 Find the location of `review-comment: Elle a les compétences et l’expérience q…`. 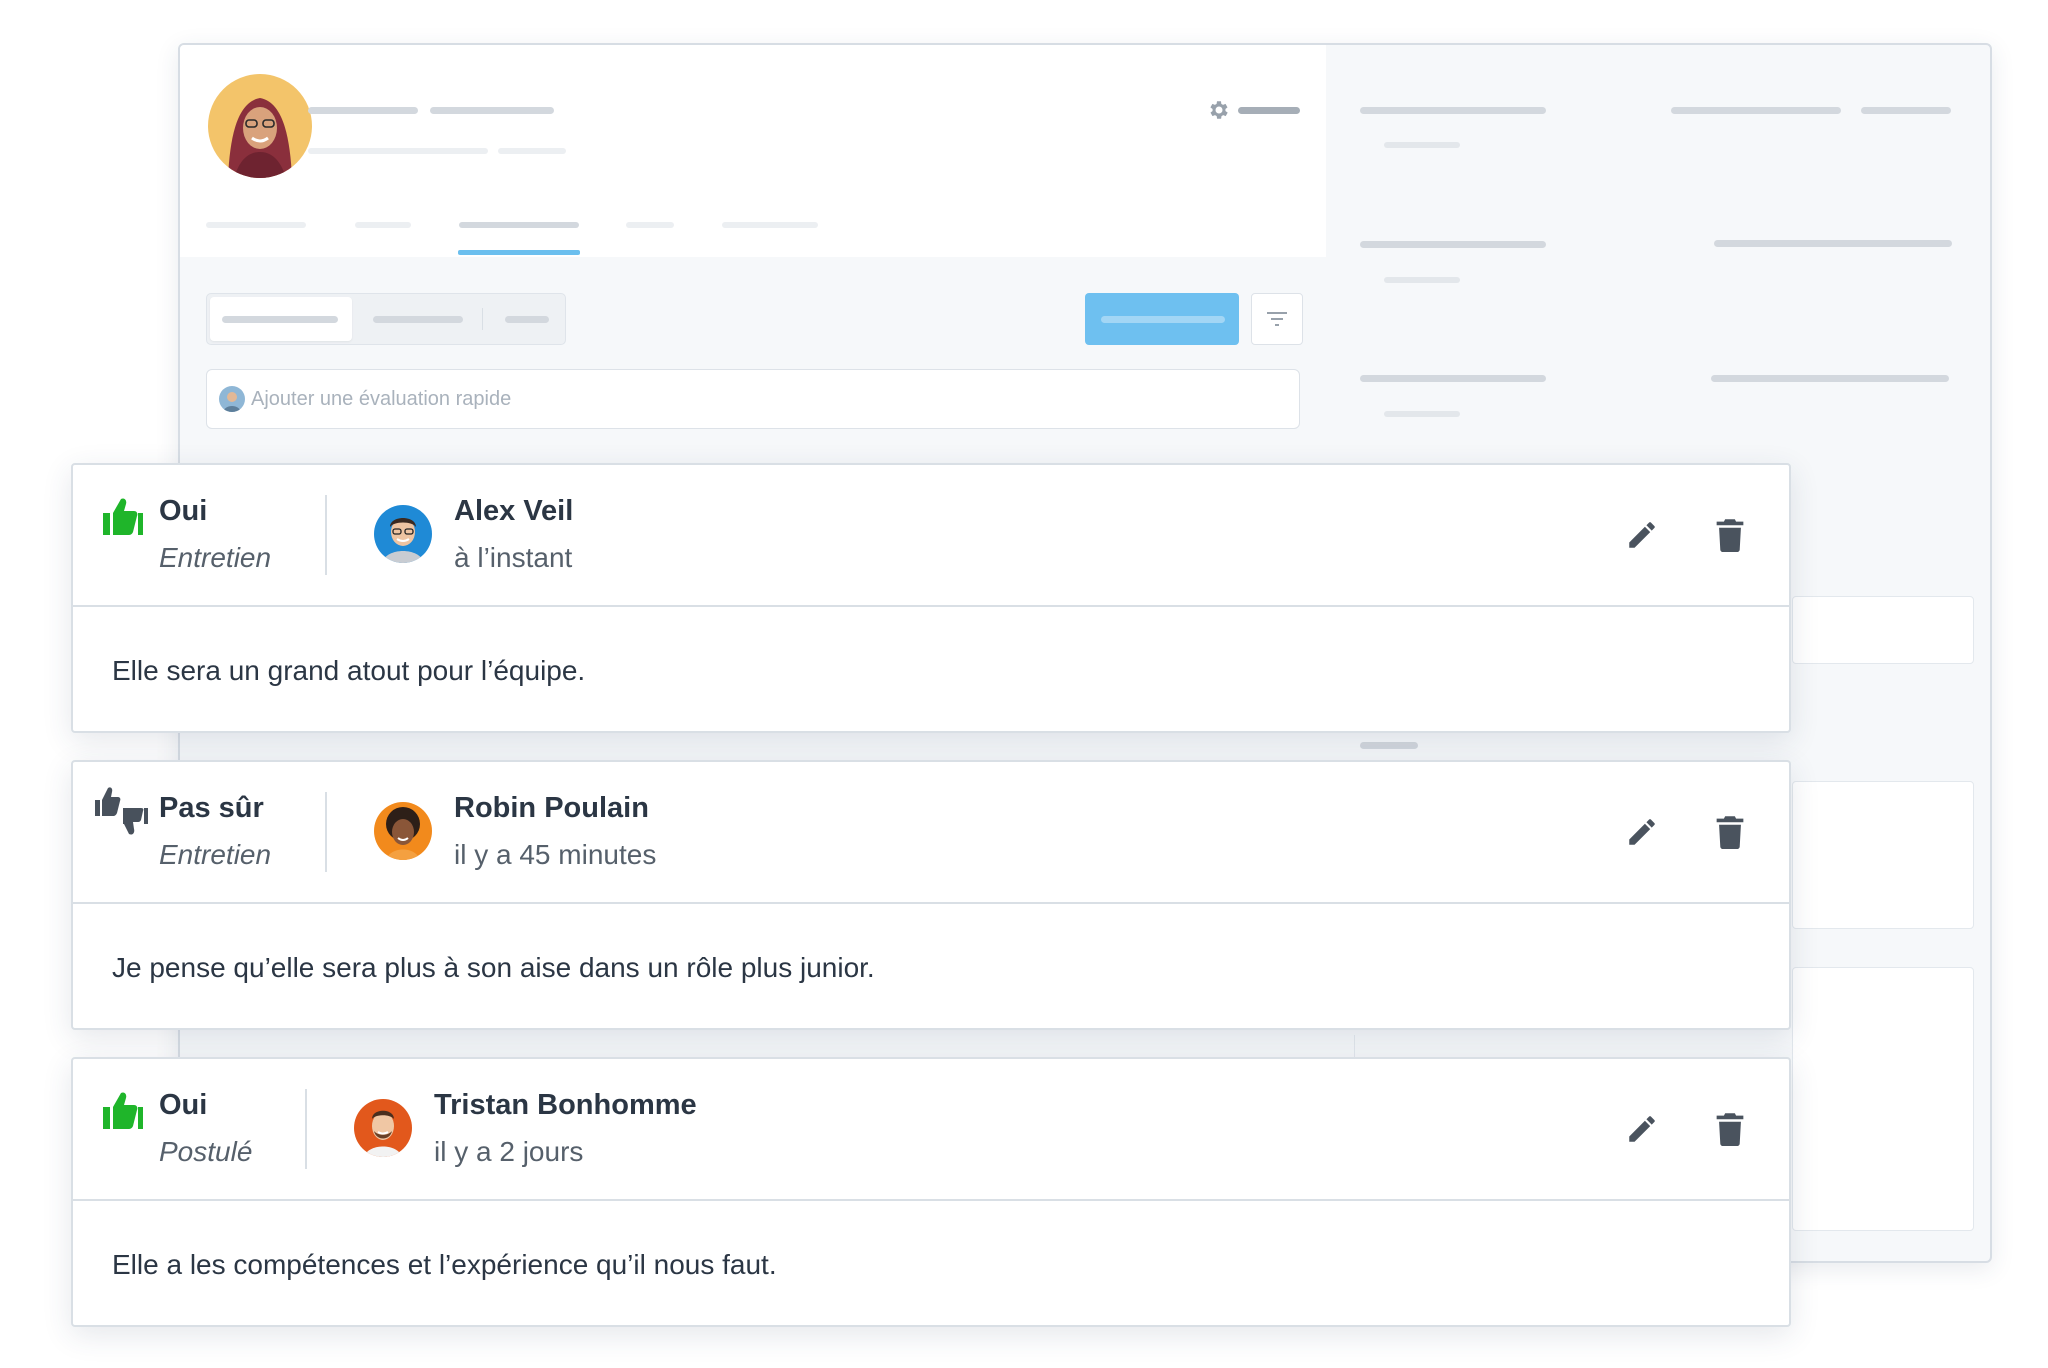

review-comment: Elle a les compétences et l’expérience q… is located at coordinates (444, 1264).